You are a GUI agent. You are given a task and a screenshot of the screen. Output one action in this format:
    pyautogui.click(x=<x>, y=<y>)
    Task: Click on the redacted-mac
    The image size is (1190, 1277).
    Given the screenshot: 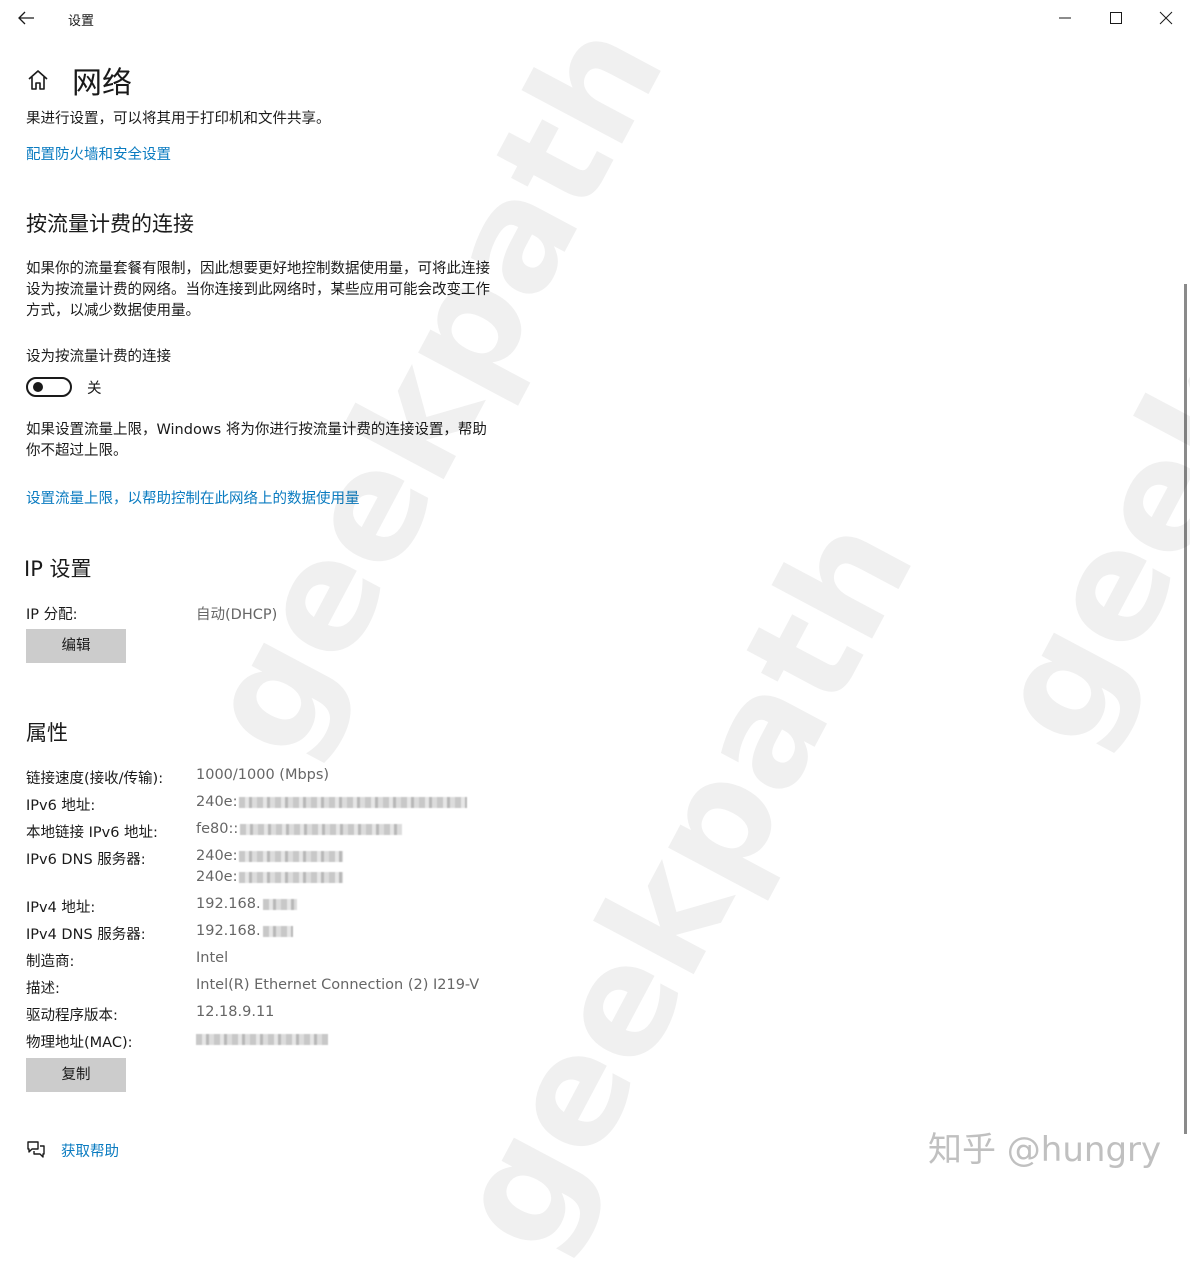 What is the action you would take?
    pyautogui.click(x=262, y=1039)
    